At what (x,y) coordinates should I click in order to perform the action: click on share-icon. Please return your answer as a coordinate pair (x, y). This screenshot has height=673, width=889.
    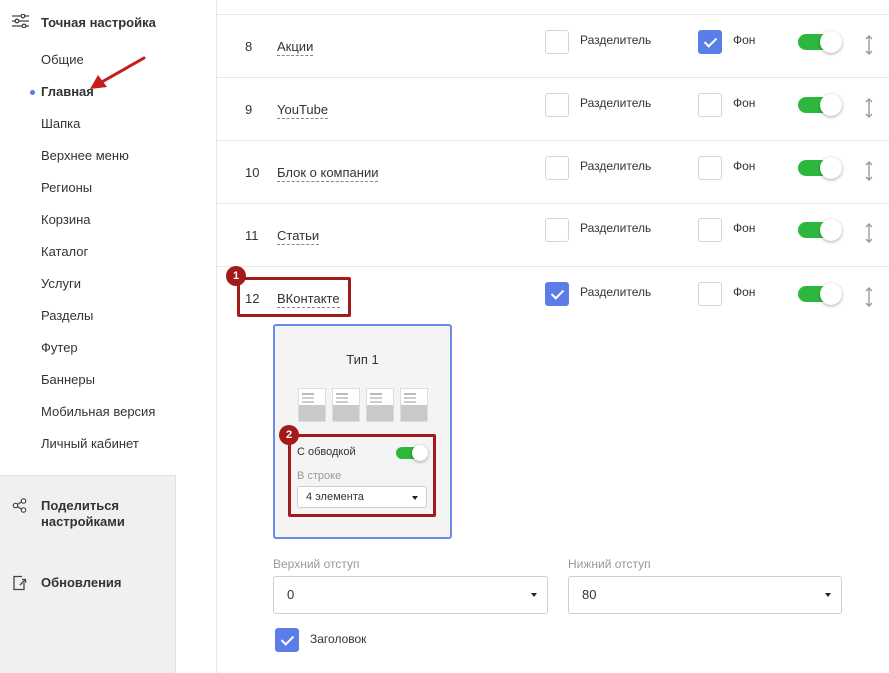
    Looking at the image, I should click on (19, 507).